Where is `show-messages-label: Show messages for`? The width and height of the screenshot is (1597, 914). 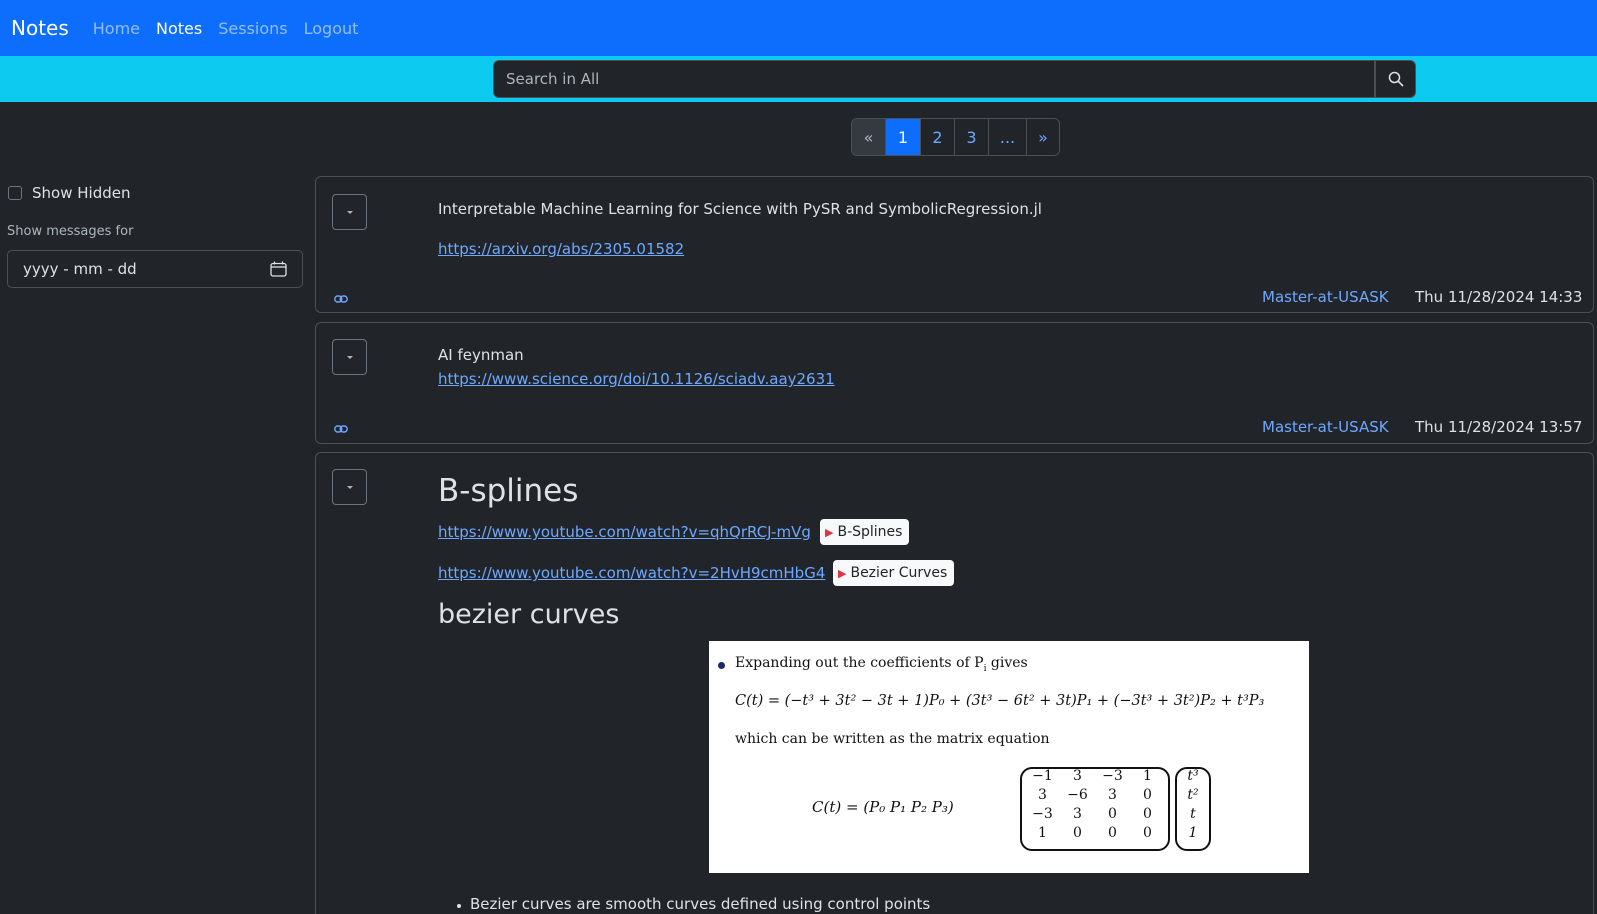 show-messages-label: Show messages for is located at coordinates (70, 231).